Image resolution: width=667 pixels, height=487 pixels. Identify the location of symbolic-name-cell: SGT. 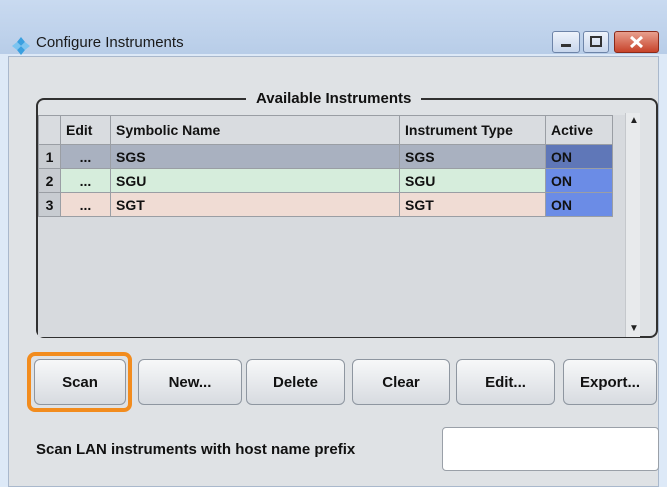
(255, 204).